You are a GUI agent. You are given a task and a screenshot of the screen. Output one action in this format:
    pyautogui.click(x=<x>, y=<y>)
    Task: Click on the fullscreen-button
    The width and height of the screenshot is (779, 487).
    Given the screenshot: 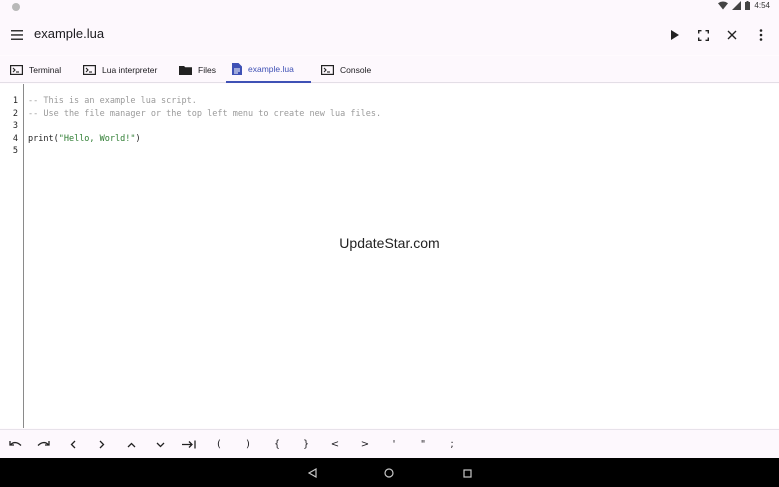 What is the action you would take?
    pyautogui.click(x=703, y=35)
    